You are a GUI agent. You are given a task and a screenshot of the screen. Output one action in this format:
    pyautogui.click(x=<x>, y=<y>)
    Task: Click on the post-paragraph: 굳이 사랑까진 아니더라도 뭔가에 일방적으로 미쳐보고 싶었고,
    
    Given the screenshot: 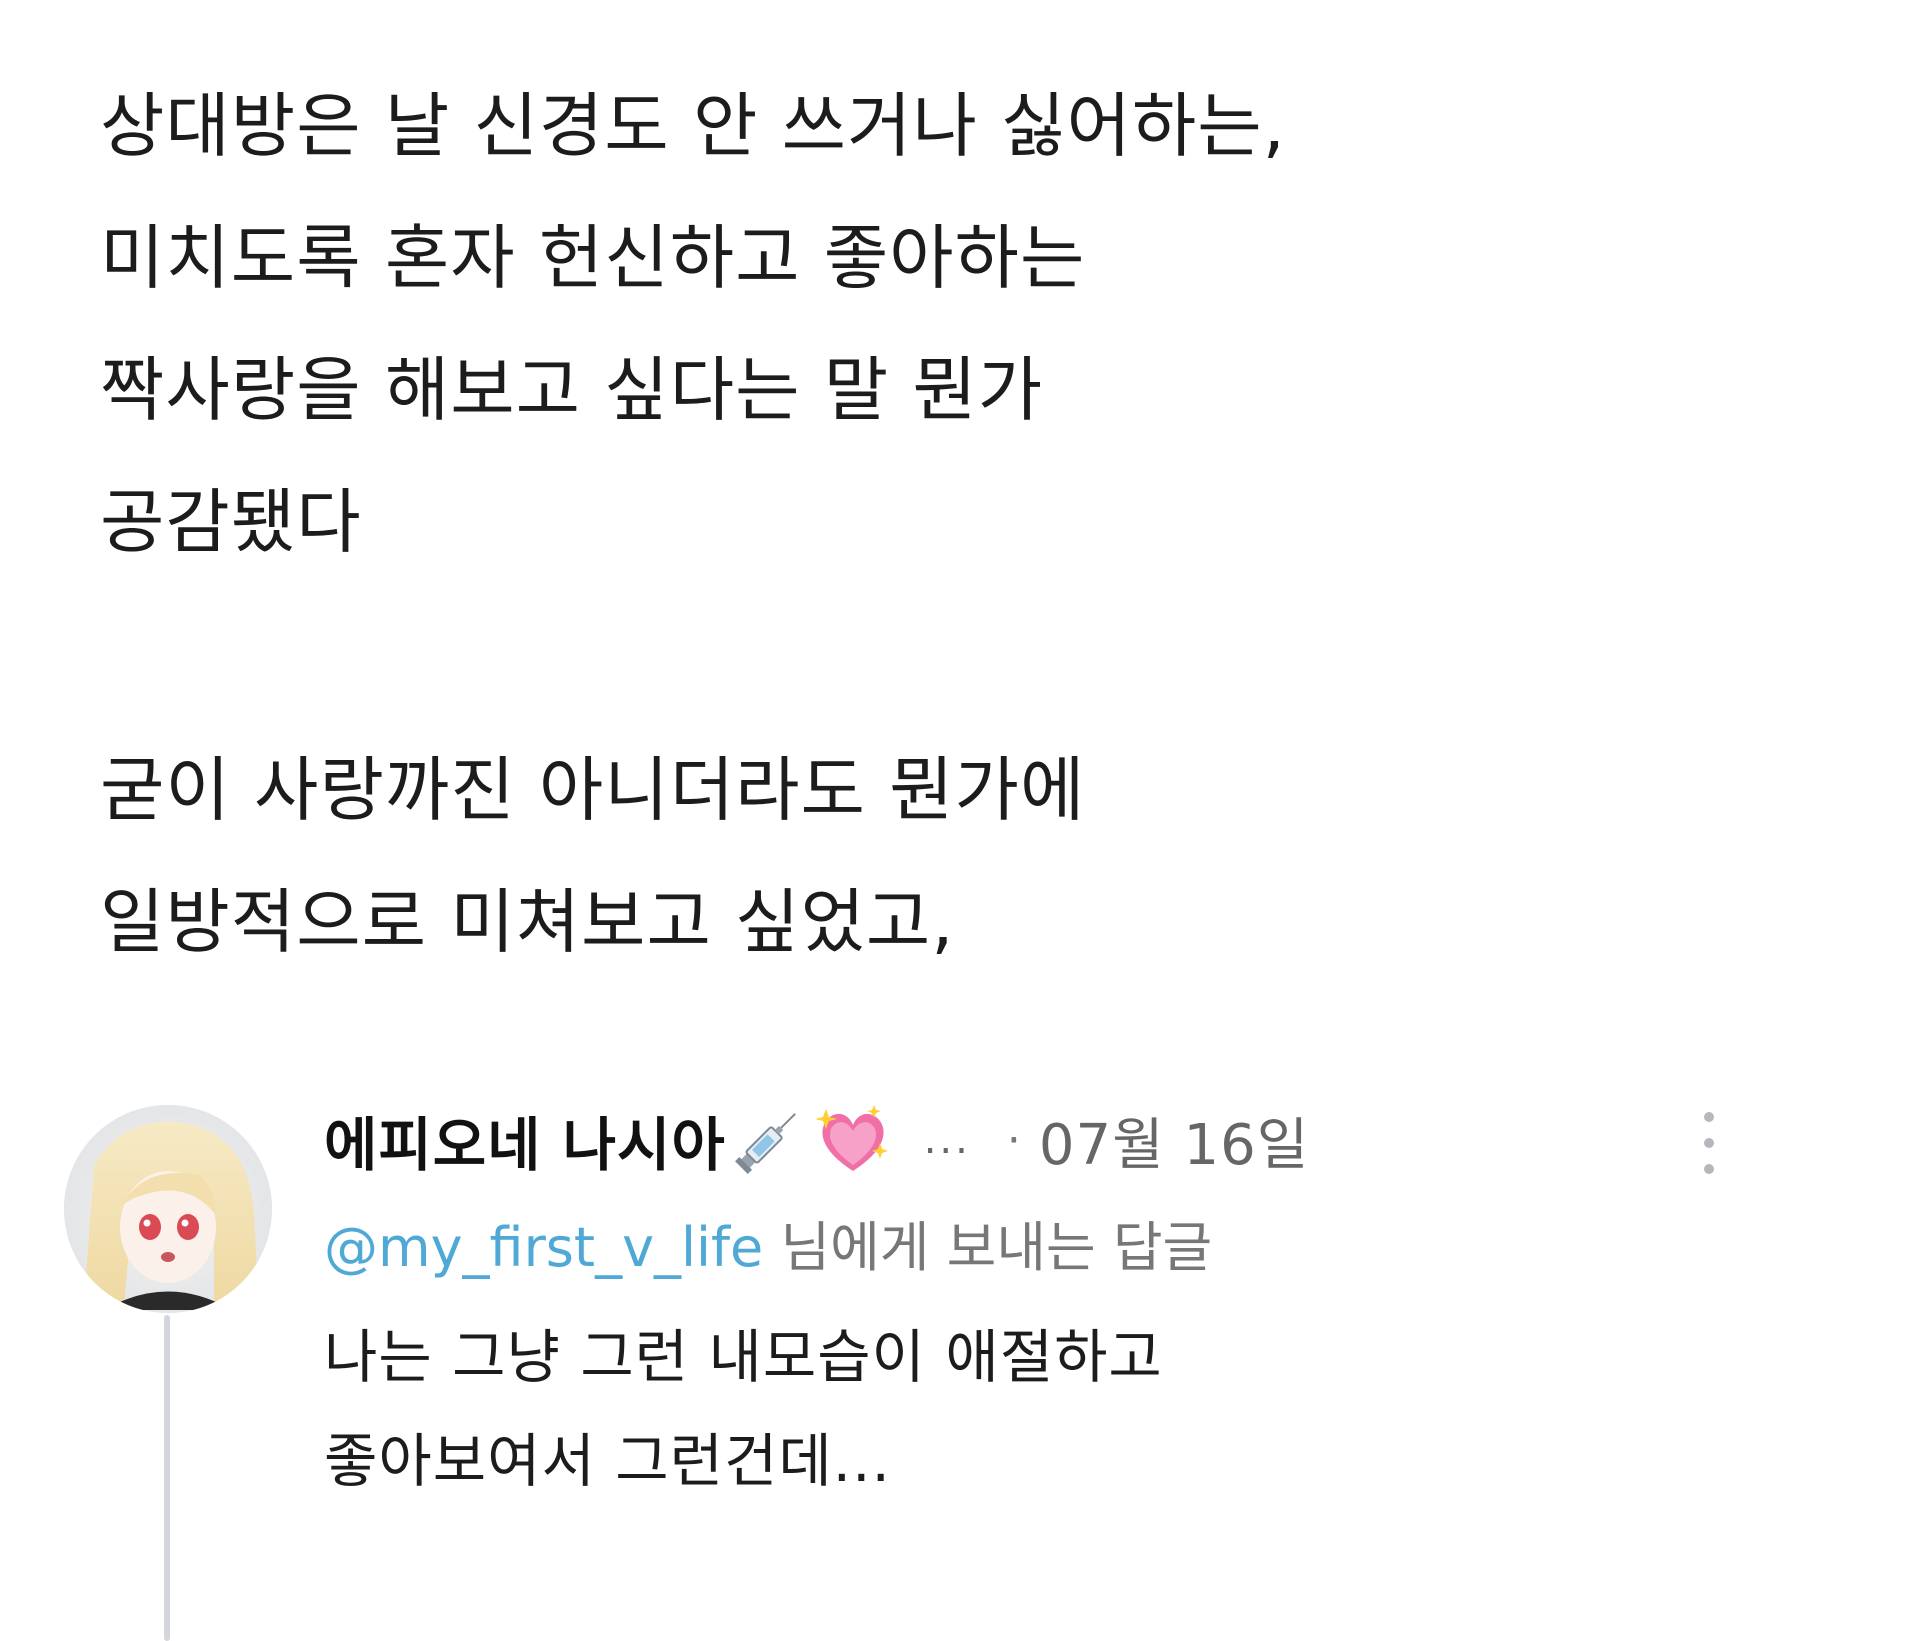 What is the action you would take?
    pyautogui.click(x=940, y=856)
    